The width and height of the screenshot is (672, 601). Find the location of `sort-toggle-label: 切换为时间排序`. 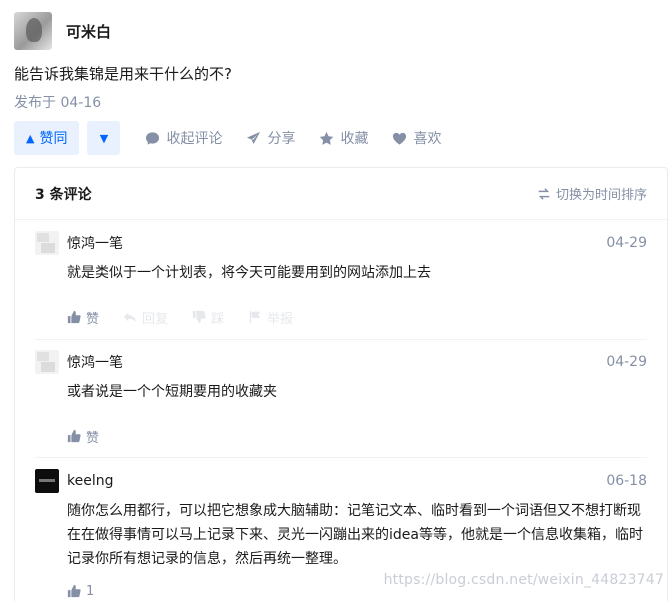

sort-toggle-label: 切换为时间排序 is located at coordinates (601, 195).